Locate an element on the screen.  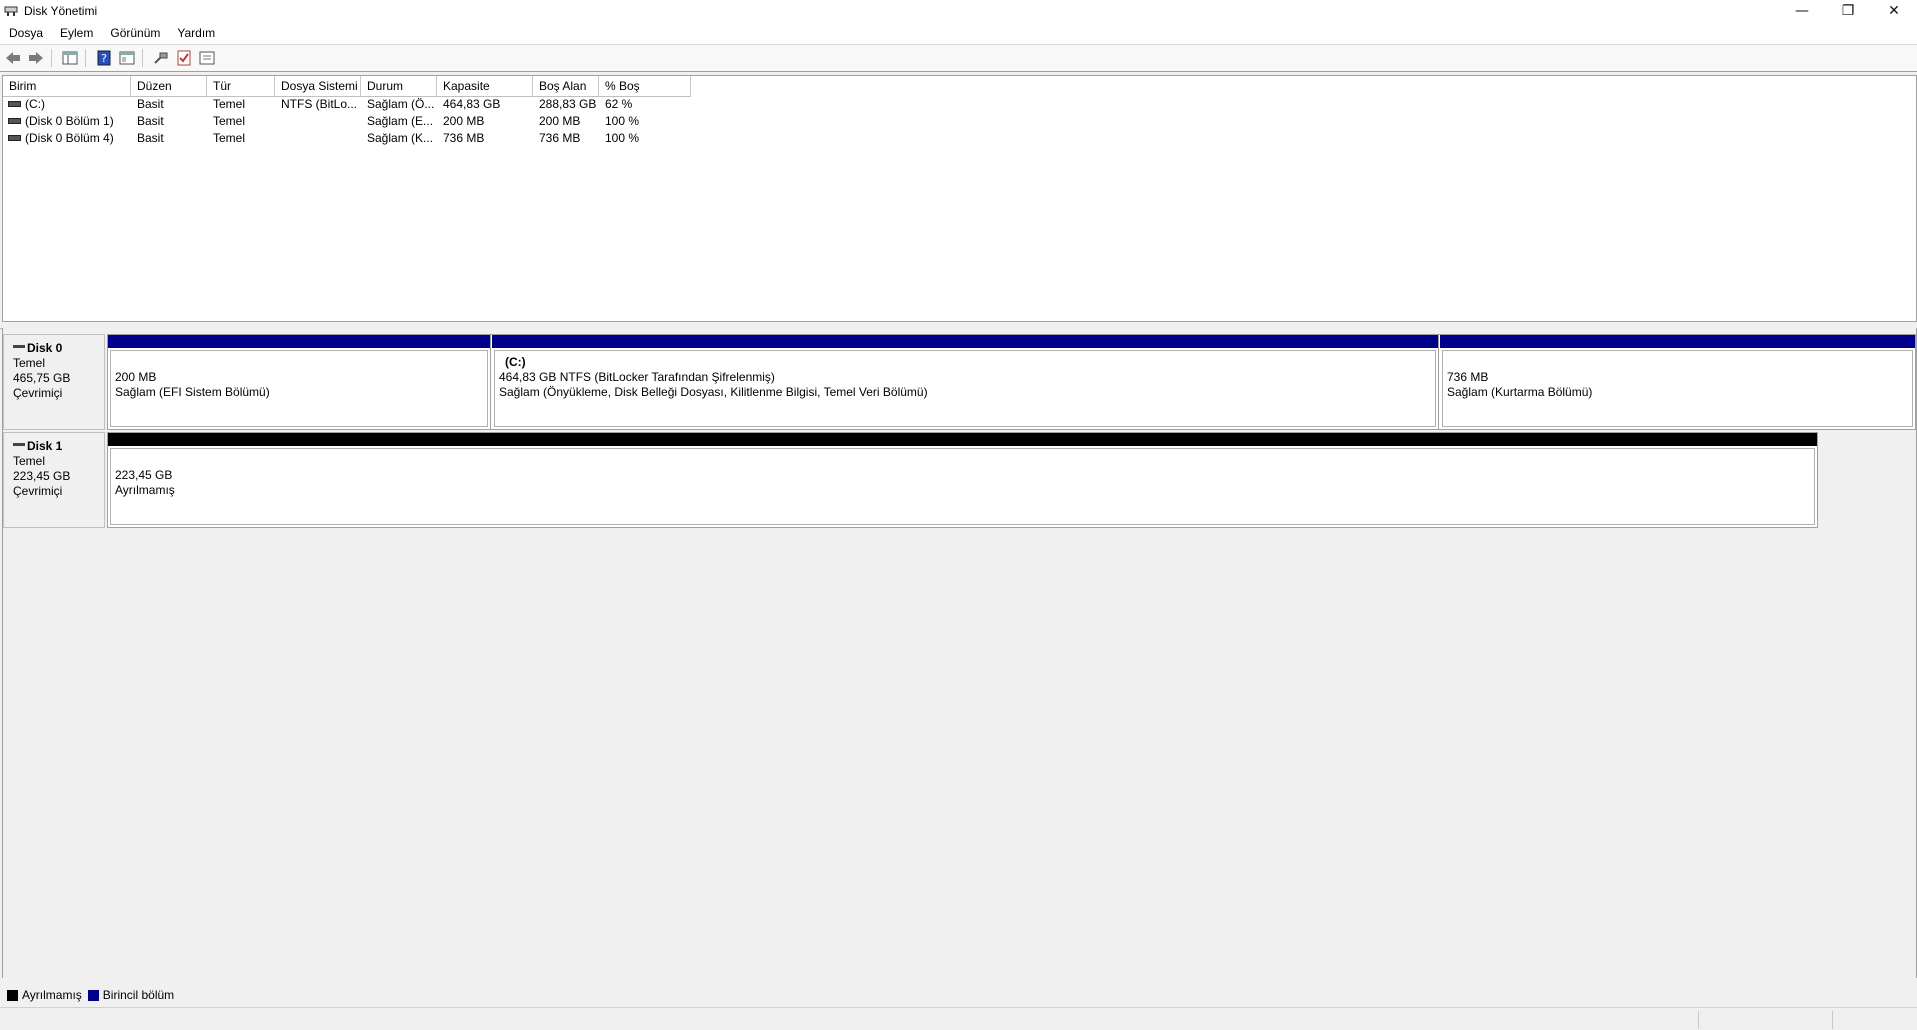
window-controls: — ❐ ✕ is located at coordinates (1848, 11).